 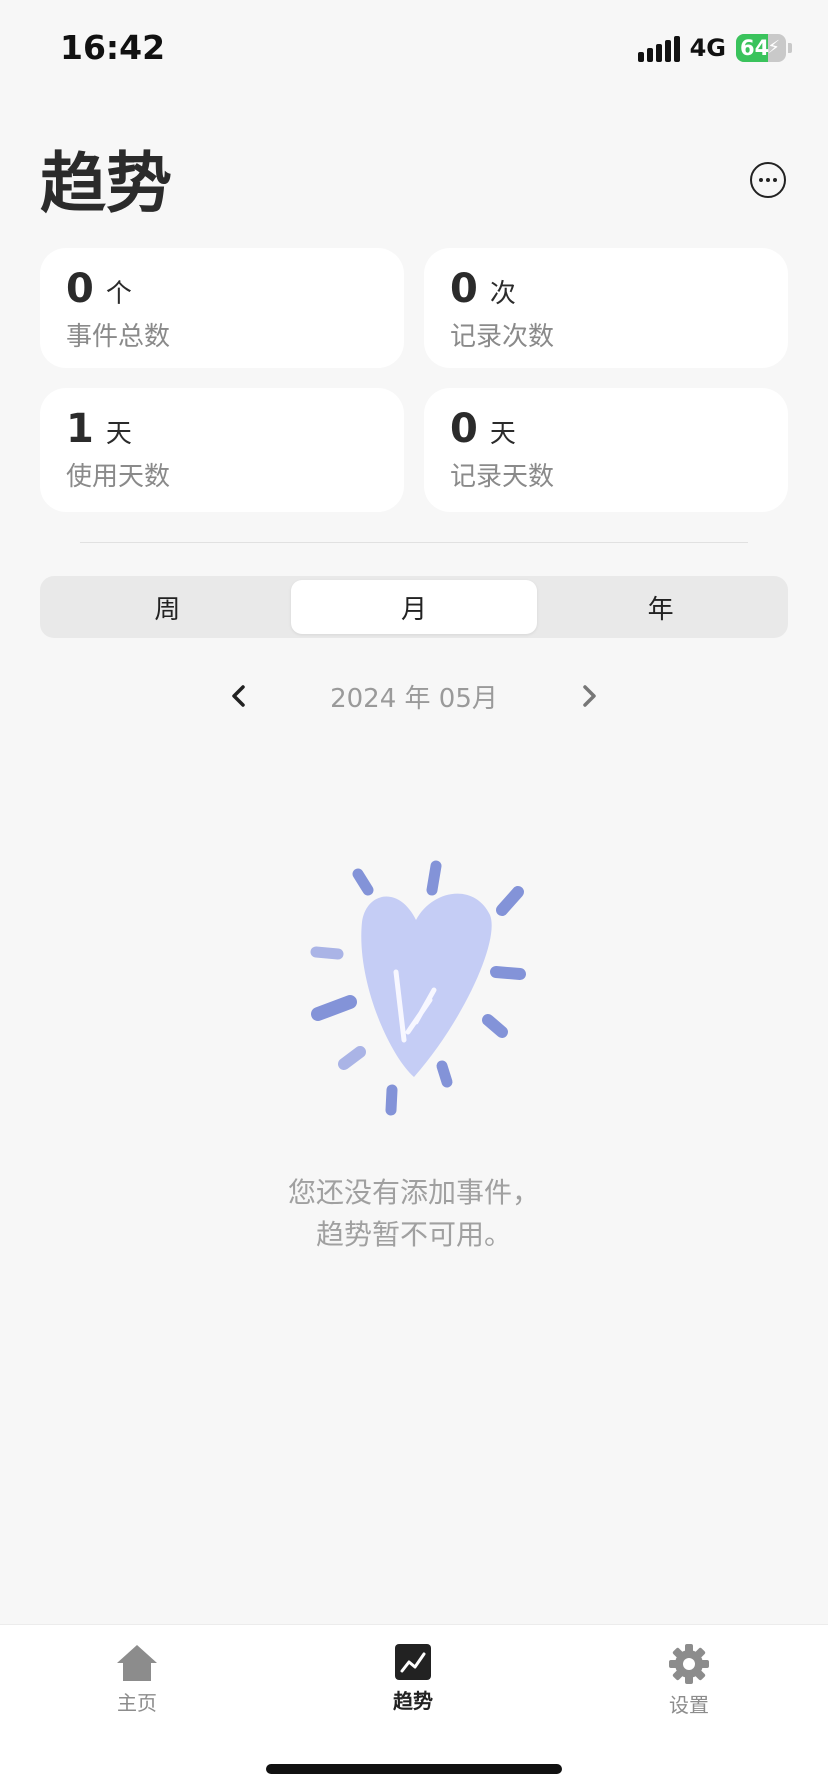 I want to click on tab-home: 主页, so click(x=137, y=1679).